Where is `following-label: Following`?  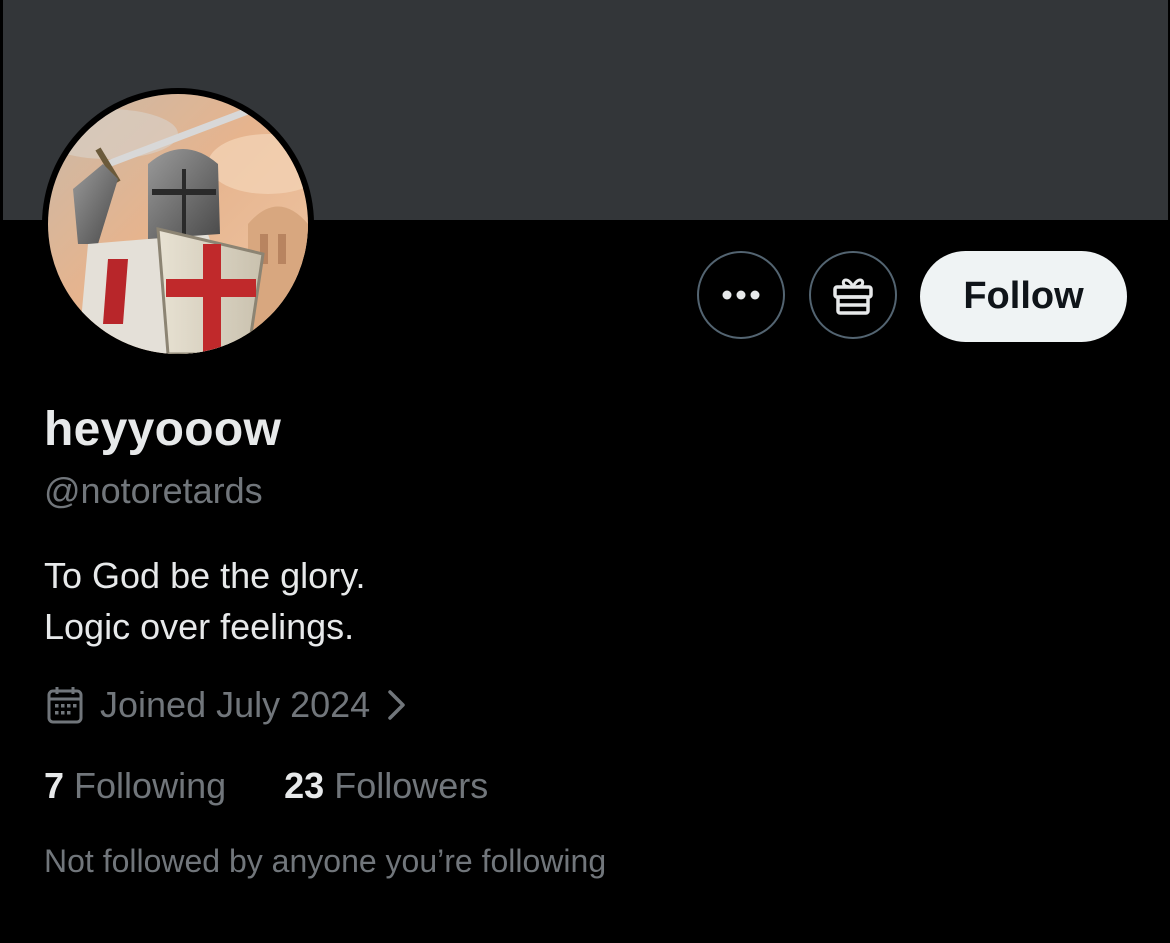
following-label: Following is located at coordinates (150, 785).